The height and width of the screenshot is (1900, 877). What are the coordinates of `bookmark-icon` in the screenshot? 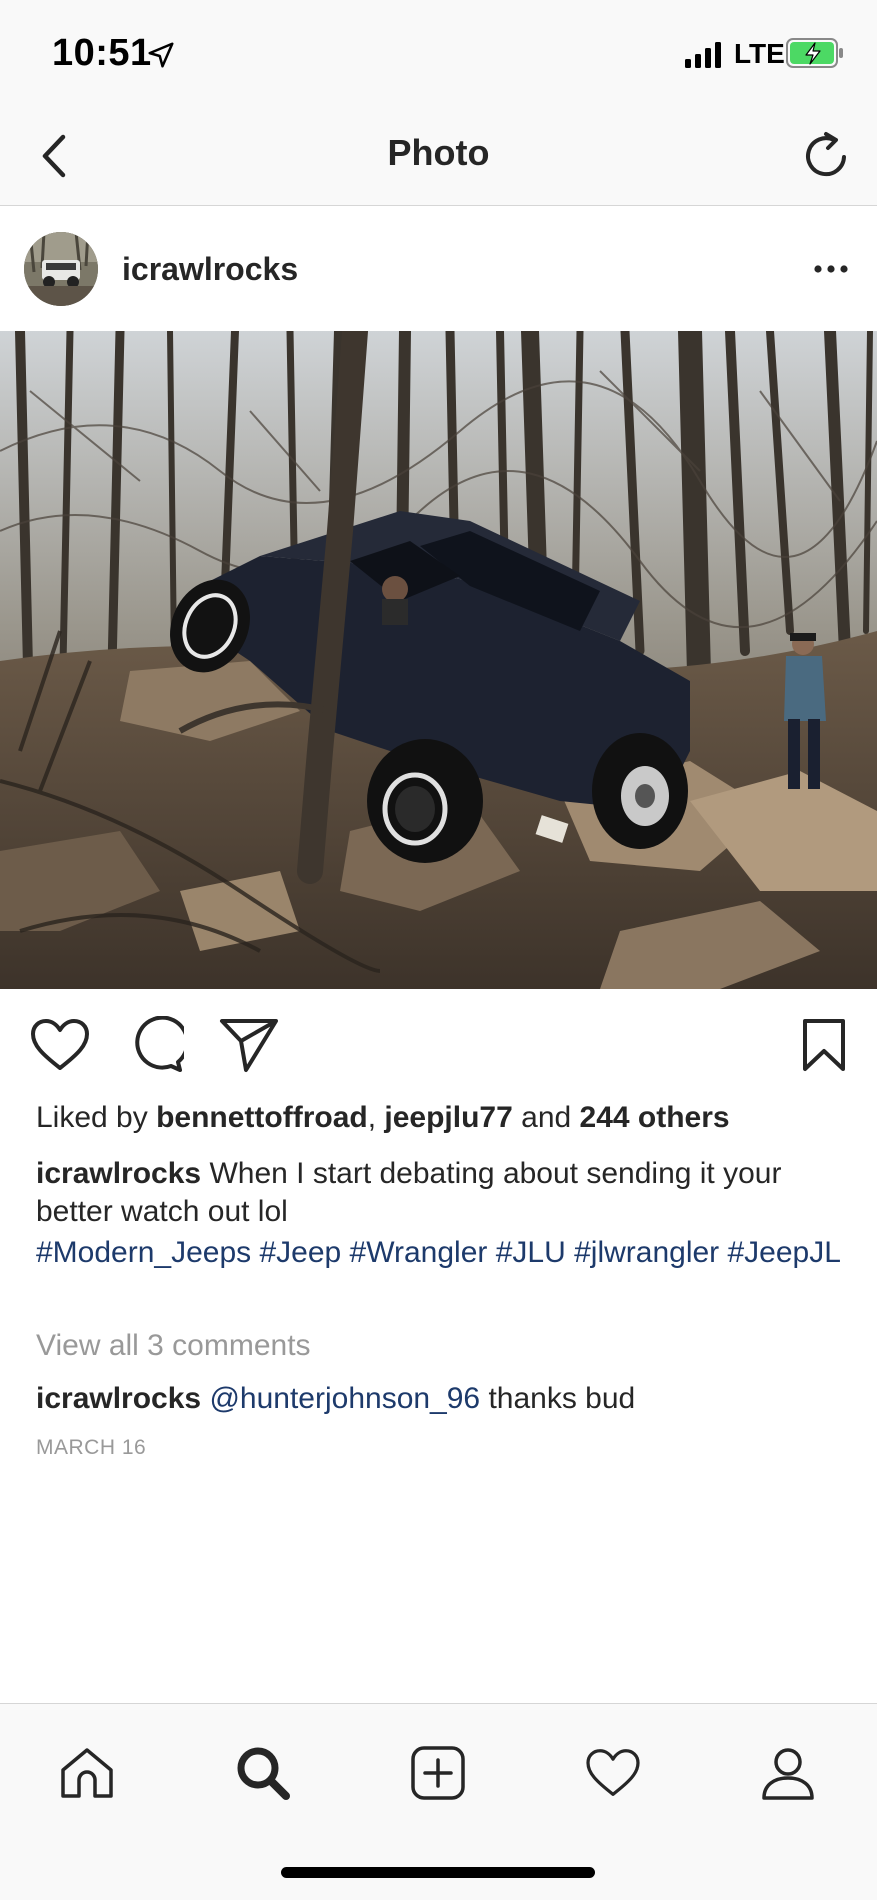 It's located at (824, 1045).